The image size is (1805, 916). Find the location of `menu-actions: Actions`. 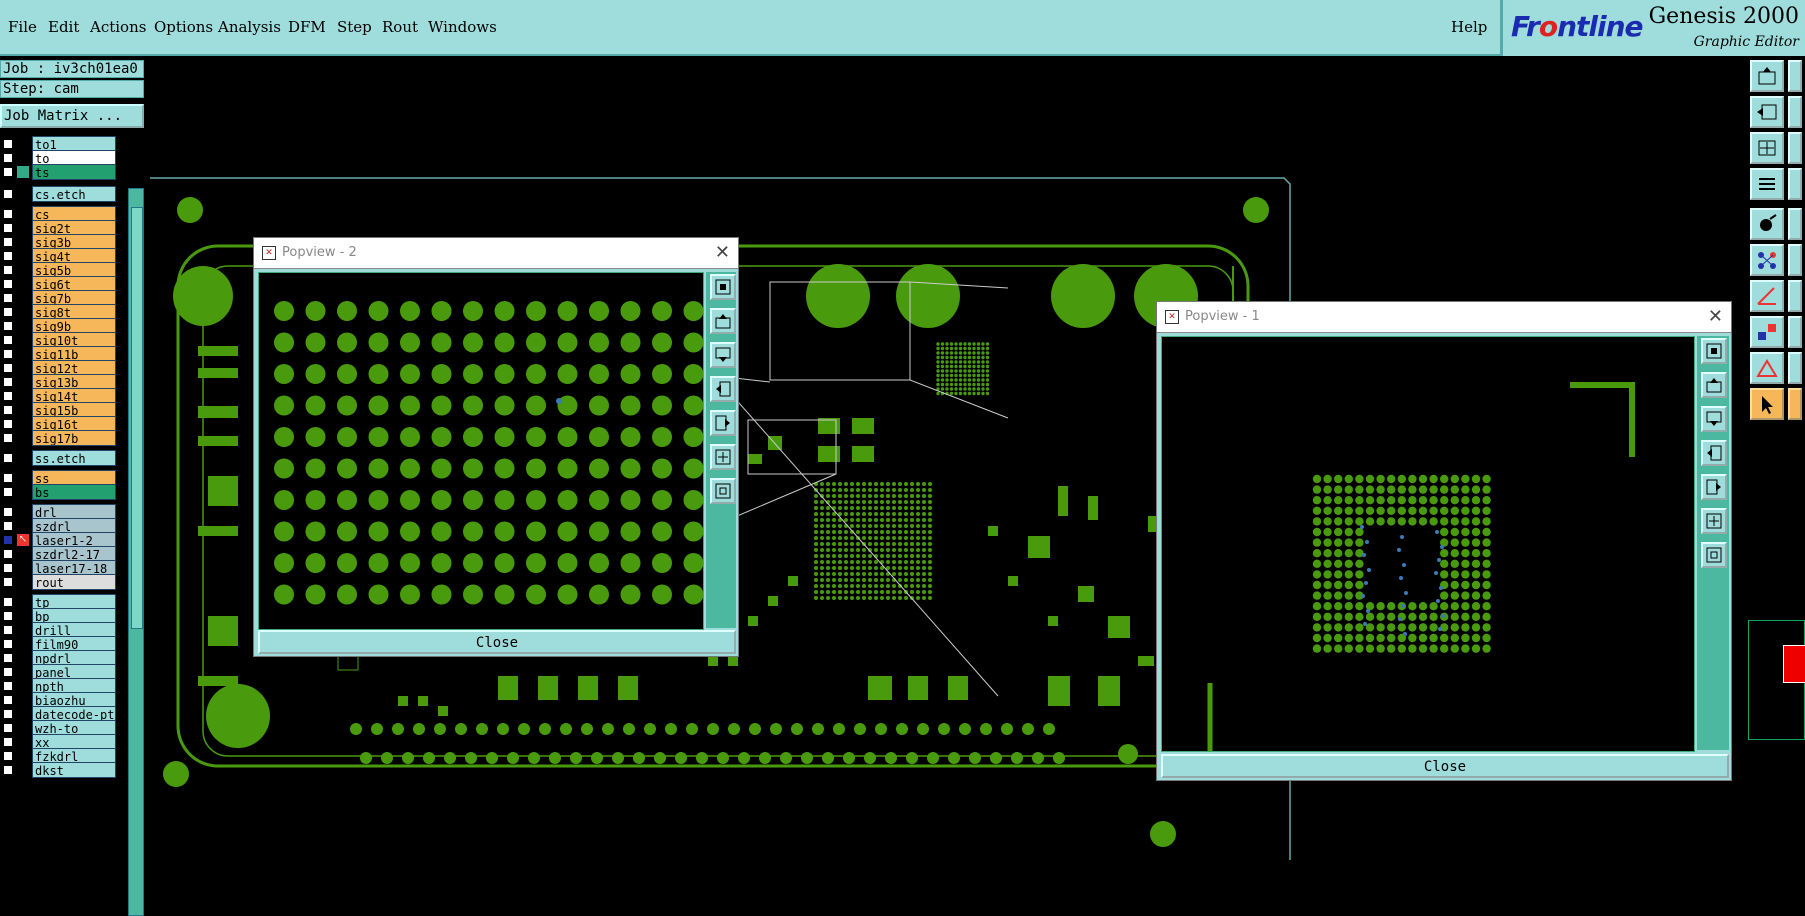

menu-actions: Actions is located at coordinates (118, 27).